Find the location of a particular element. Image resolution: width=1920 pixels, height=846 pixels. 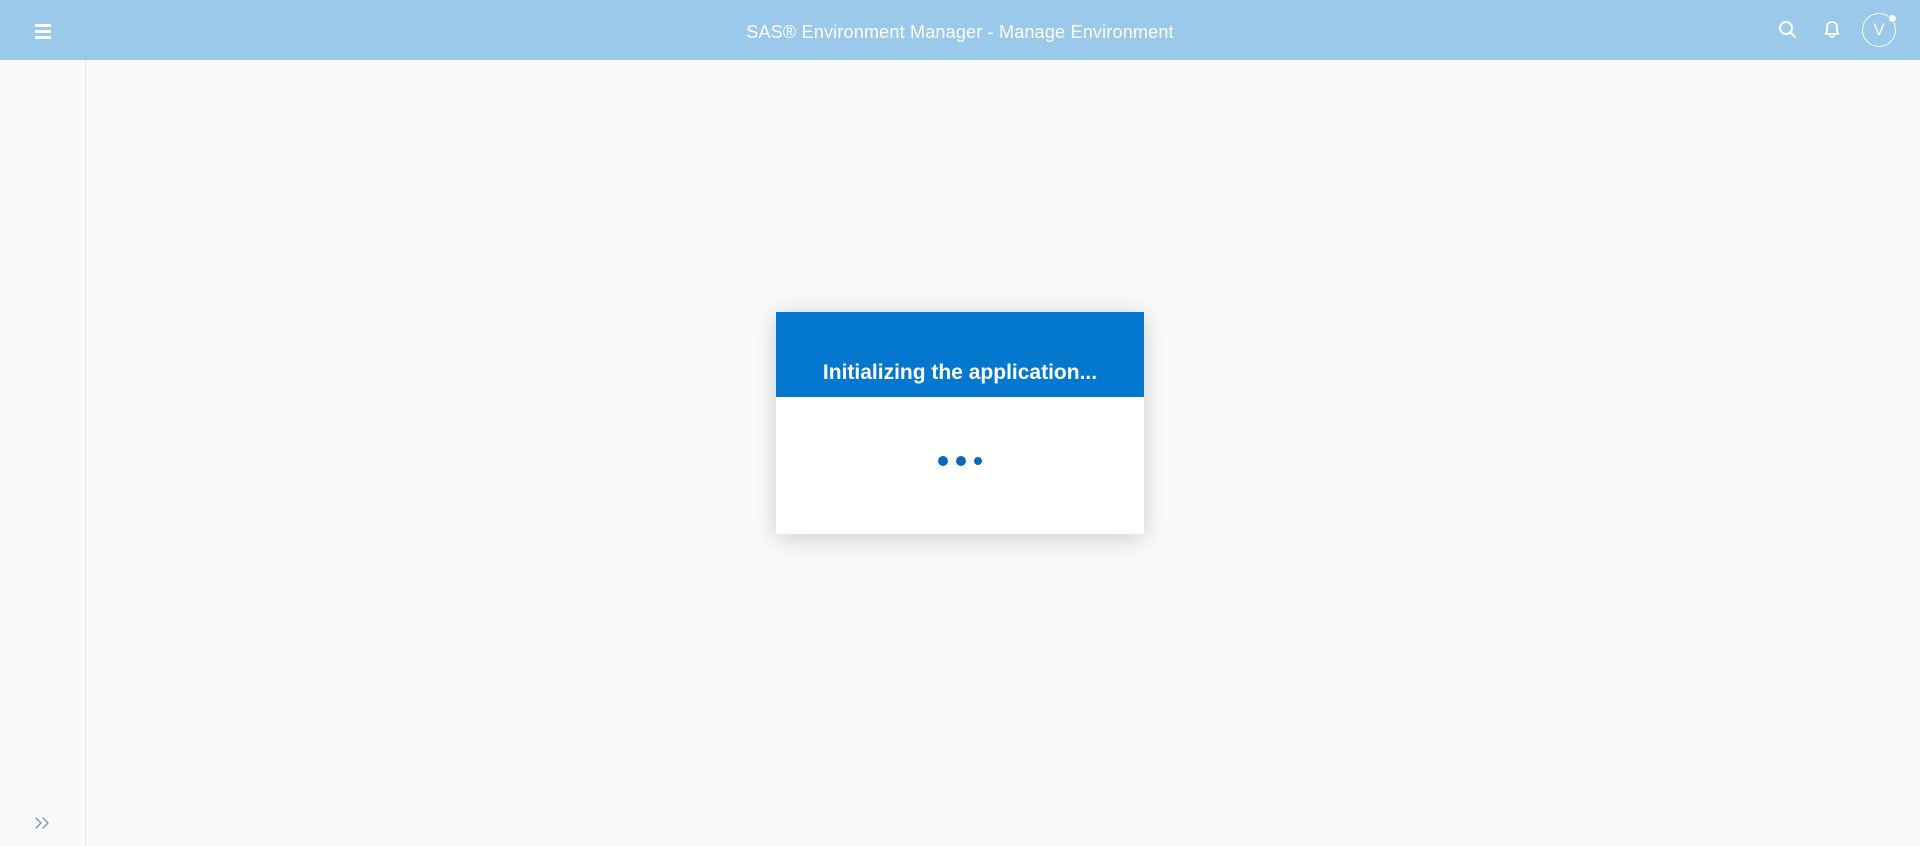

menu-icon is located at coordinates (43, 31).